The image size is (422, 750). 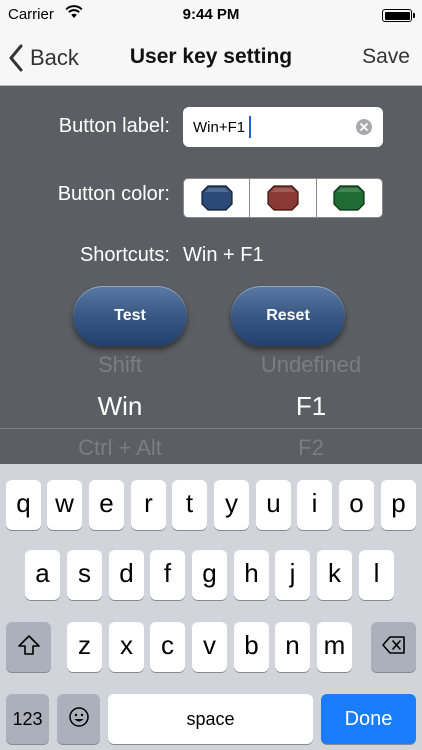 What do you see at coordinates (311, 406) in the screenshot?
I see `picker-right-selected: F1` at bounding box center [311, 406].